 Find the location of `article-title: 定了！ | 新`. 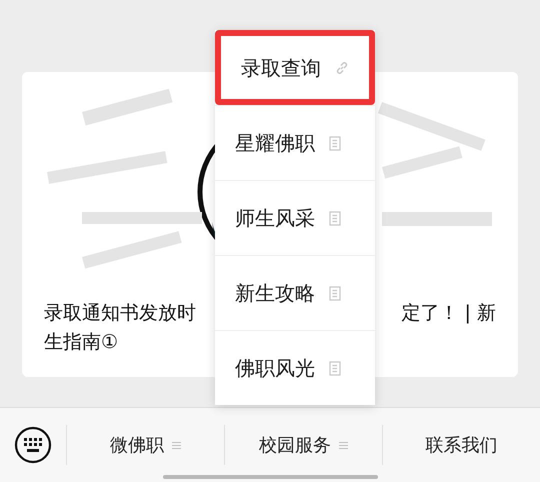

article-title: 定了！ | 新 is located at coordinates (449, 313).